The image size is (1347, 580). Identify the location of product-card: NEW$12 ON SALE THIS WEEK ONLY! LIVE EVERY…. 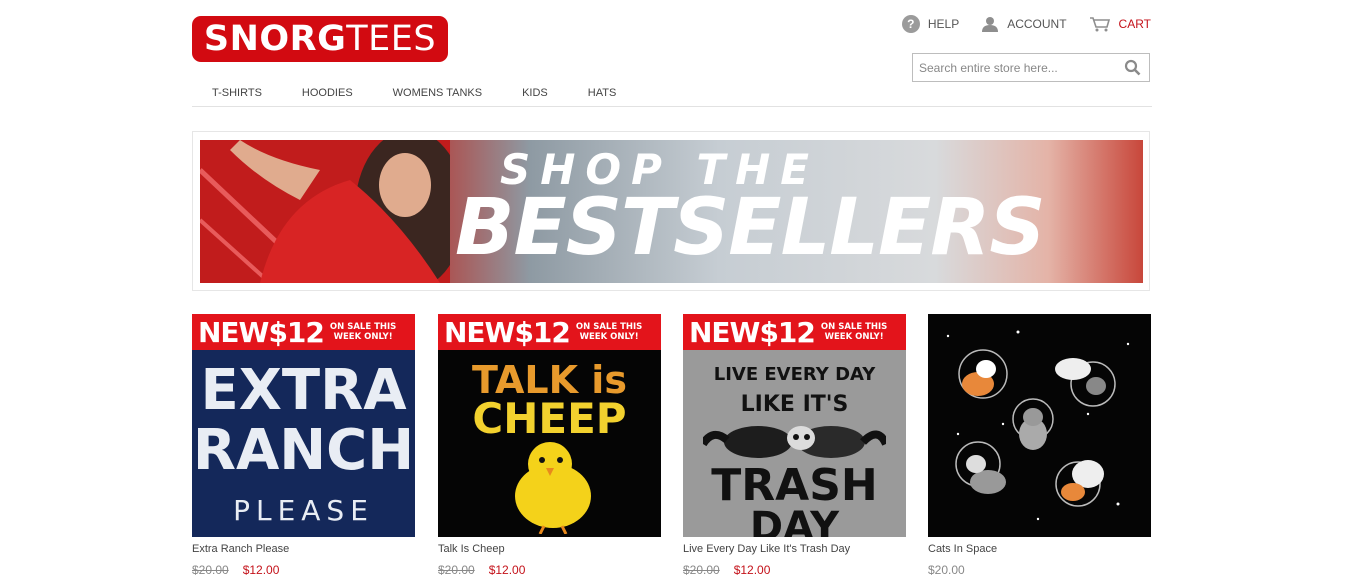
(794, 445).